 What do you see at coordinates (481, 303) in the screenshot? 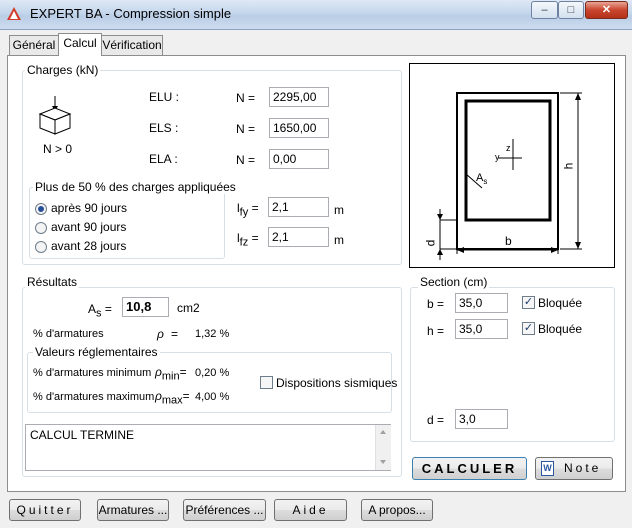
I see `section-b-input: 35,0` at bounding box center [481, 303].